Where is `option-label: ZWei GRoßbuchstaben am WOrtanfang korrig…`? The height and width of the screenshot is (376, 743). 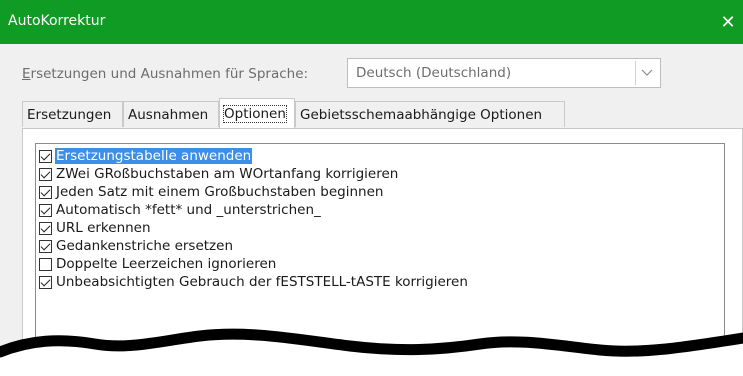
option-label: ZWei GRoßbuchstaben am WOrtanfang korrig… is located at coordinates (227, 174).